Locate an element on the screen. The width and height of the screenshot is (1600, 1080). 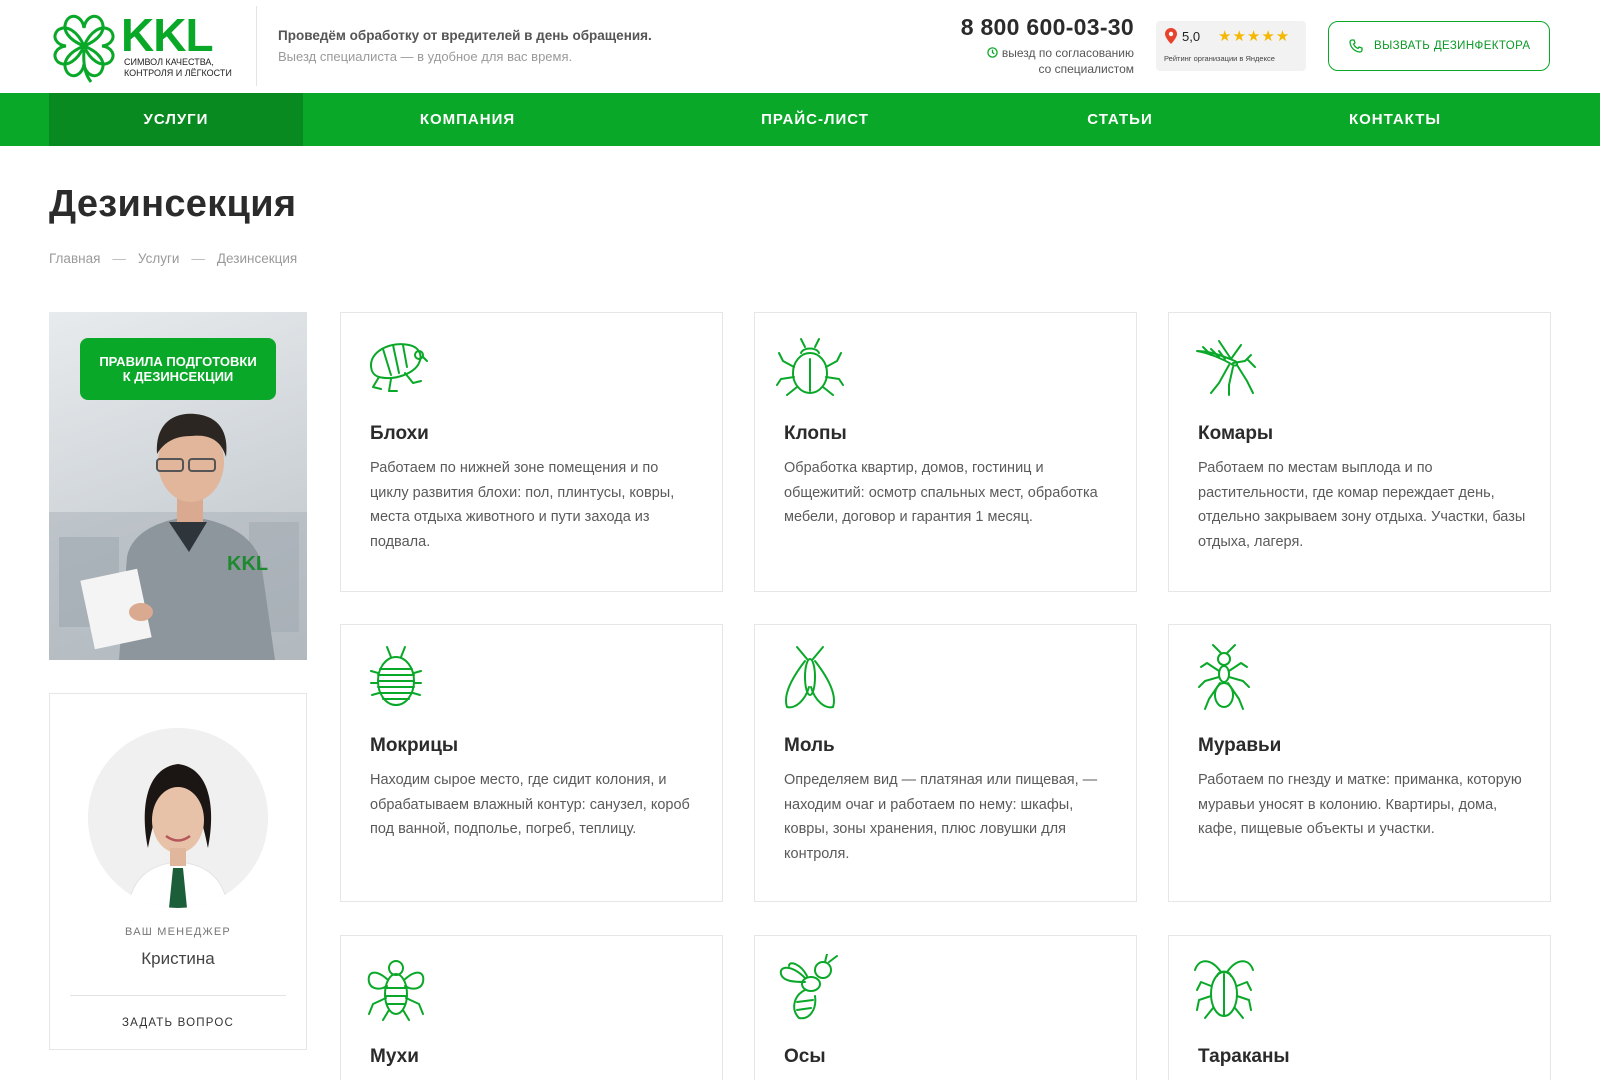
cockroach-icon is located at coordinates (1224, 989).